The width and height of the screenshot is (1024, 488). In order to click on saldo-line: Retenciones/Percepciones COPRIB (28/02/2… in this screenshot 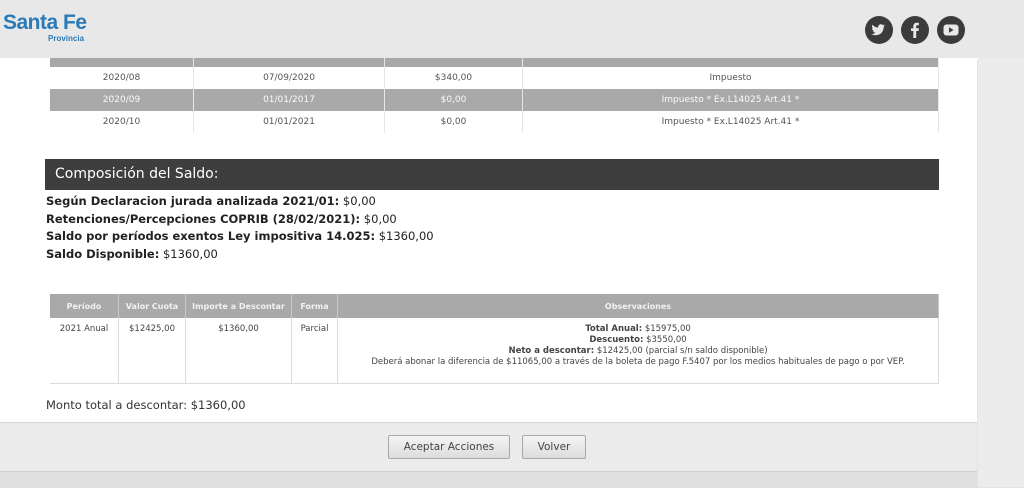, I will do `click(240, 220)`.